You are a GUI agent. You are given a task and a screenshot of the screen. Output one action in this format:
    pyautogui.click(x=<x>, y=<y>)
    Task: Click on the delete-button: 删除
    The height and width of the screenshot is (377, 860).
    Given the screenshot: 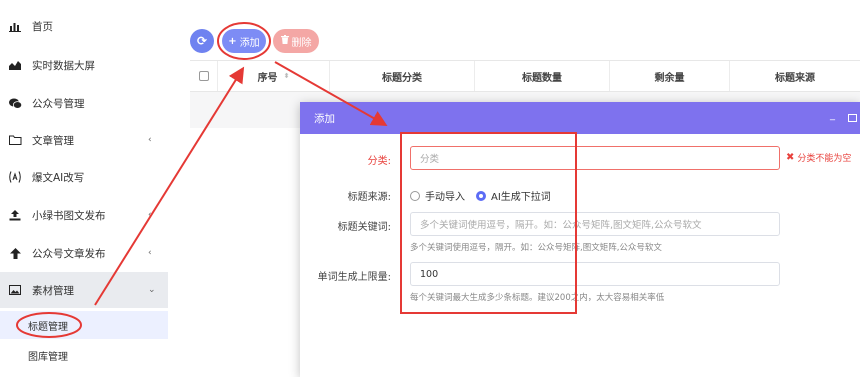 What is the action you would take?
    pyautogui.click(x=296, y=41)
    